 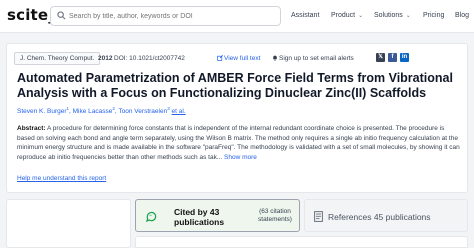 What do you see at coordinates (68, 108) in the screenshot?
I see `author-affiliation: 1` at bounding box center [68, 108].